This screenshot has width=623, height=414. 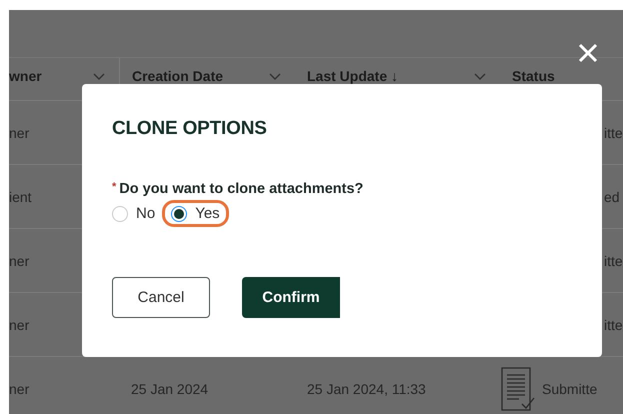 I want to click on required-mark: *, so click(x=114, y=187).